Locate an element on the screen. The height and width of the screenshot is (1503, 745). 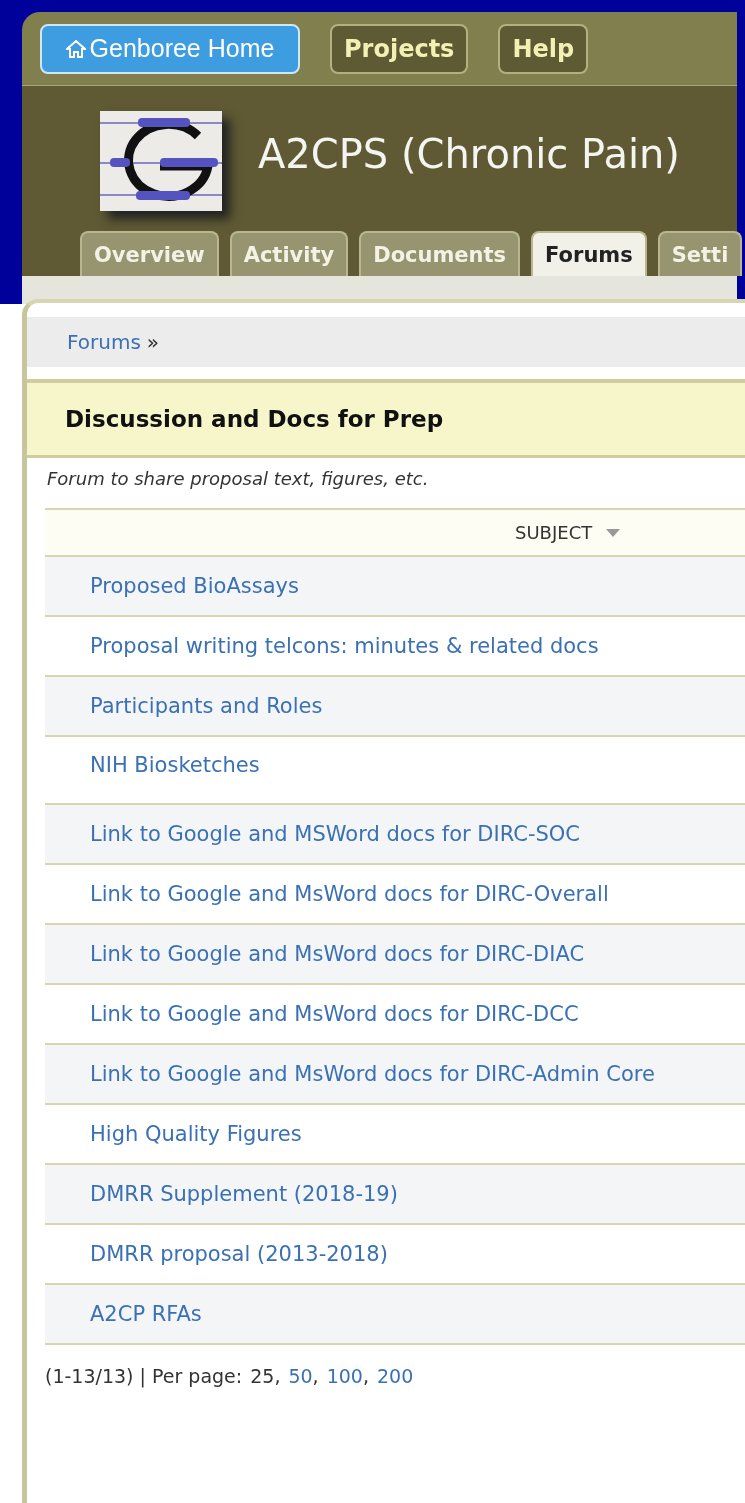
project-title: A2CPS (Chronic Pain) is located at coordinates (469, 154).